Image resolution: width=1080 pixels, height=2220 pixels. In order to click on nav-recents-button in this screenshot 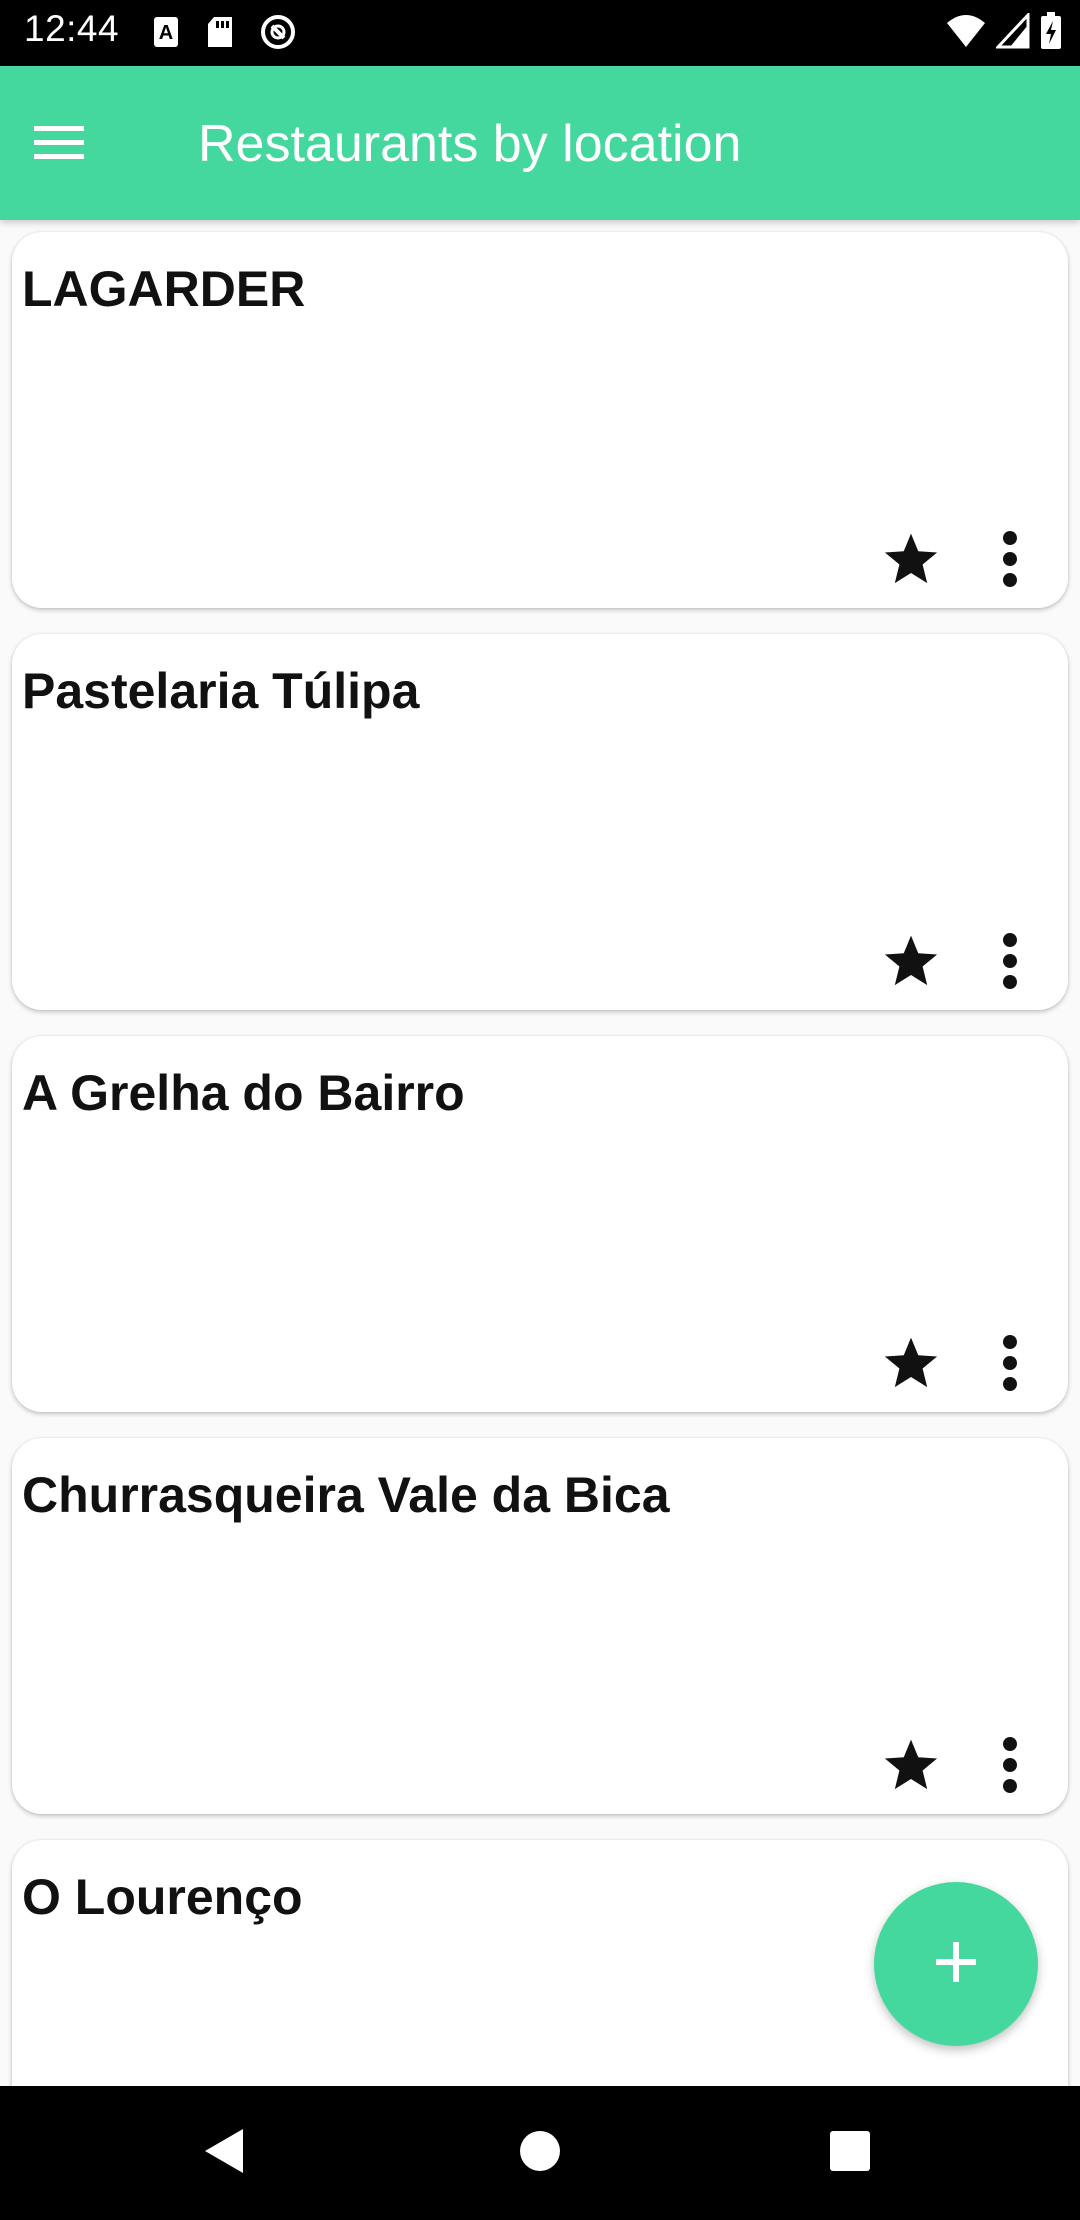, I will do `click(850, 2153)`.